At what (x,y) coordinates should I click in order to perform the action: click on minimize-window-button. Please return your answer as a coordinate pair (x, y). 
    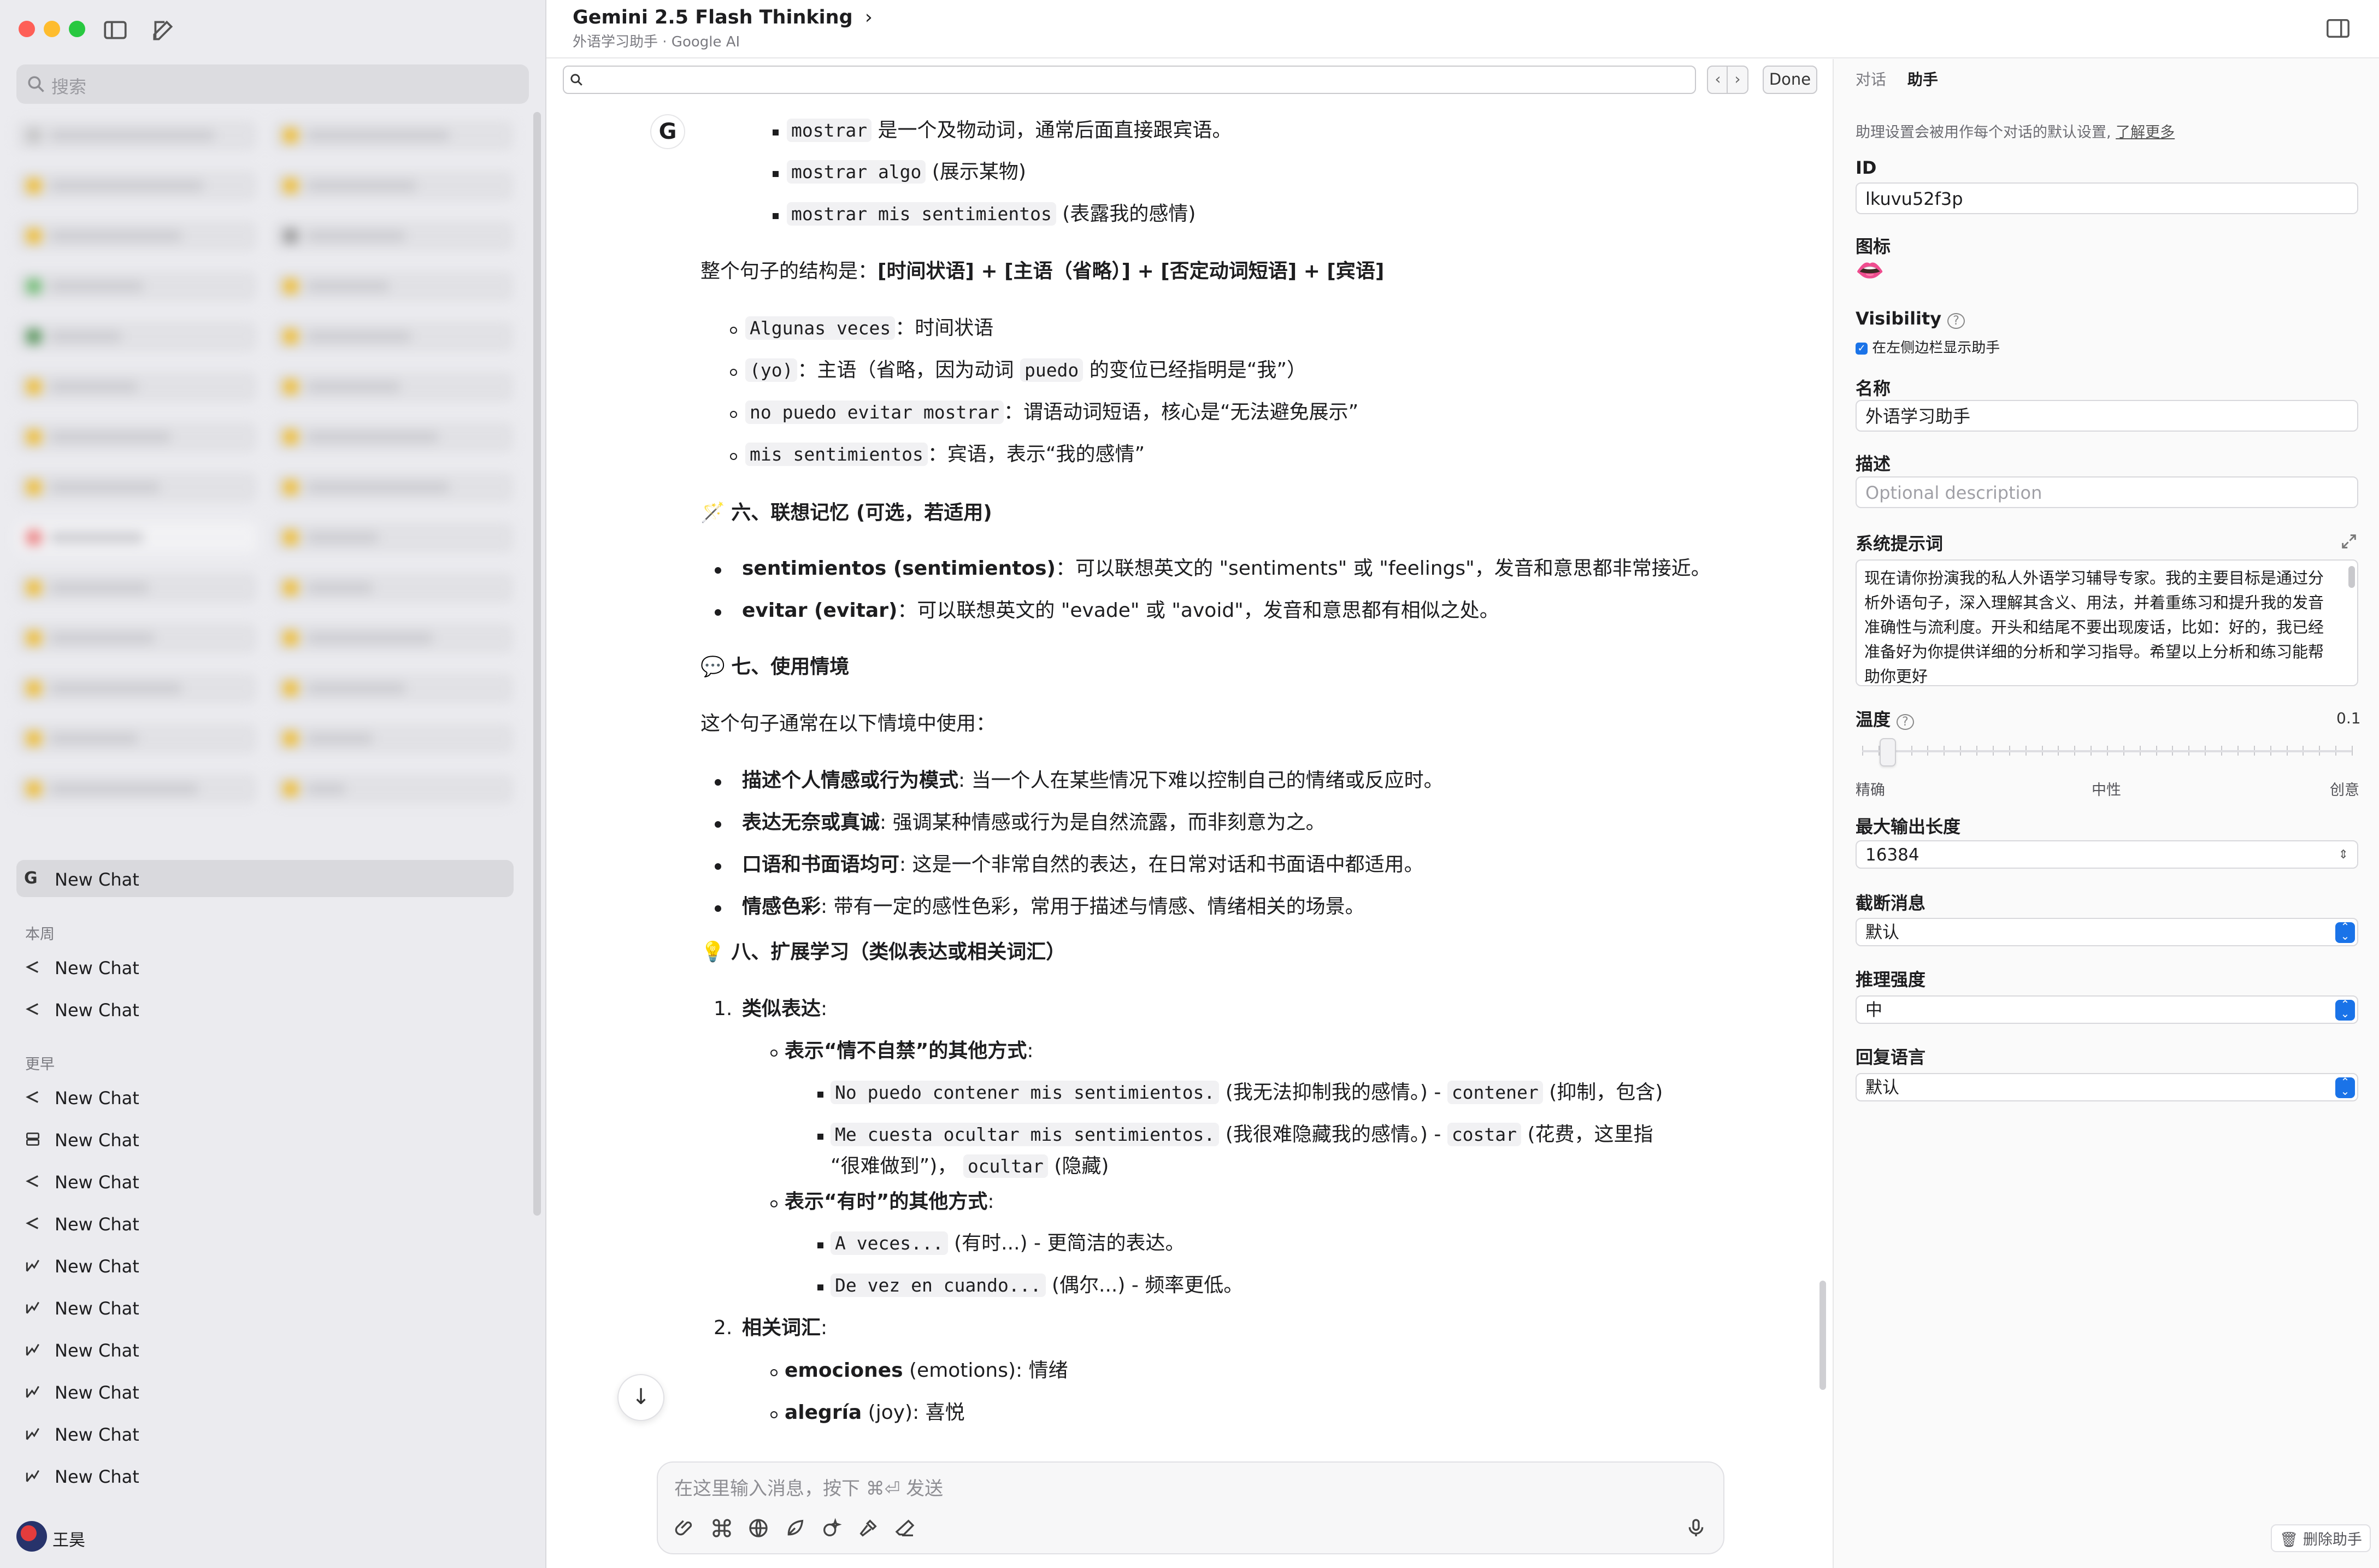
    Looking at the image, I should click on (52, 29).